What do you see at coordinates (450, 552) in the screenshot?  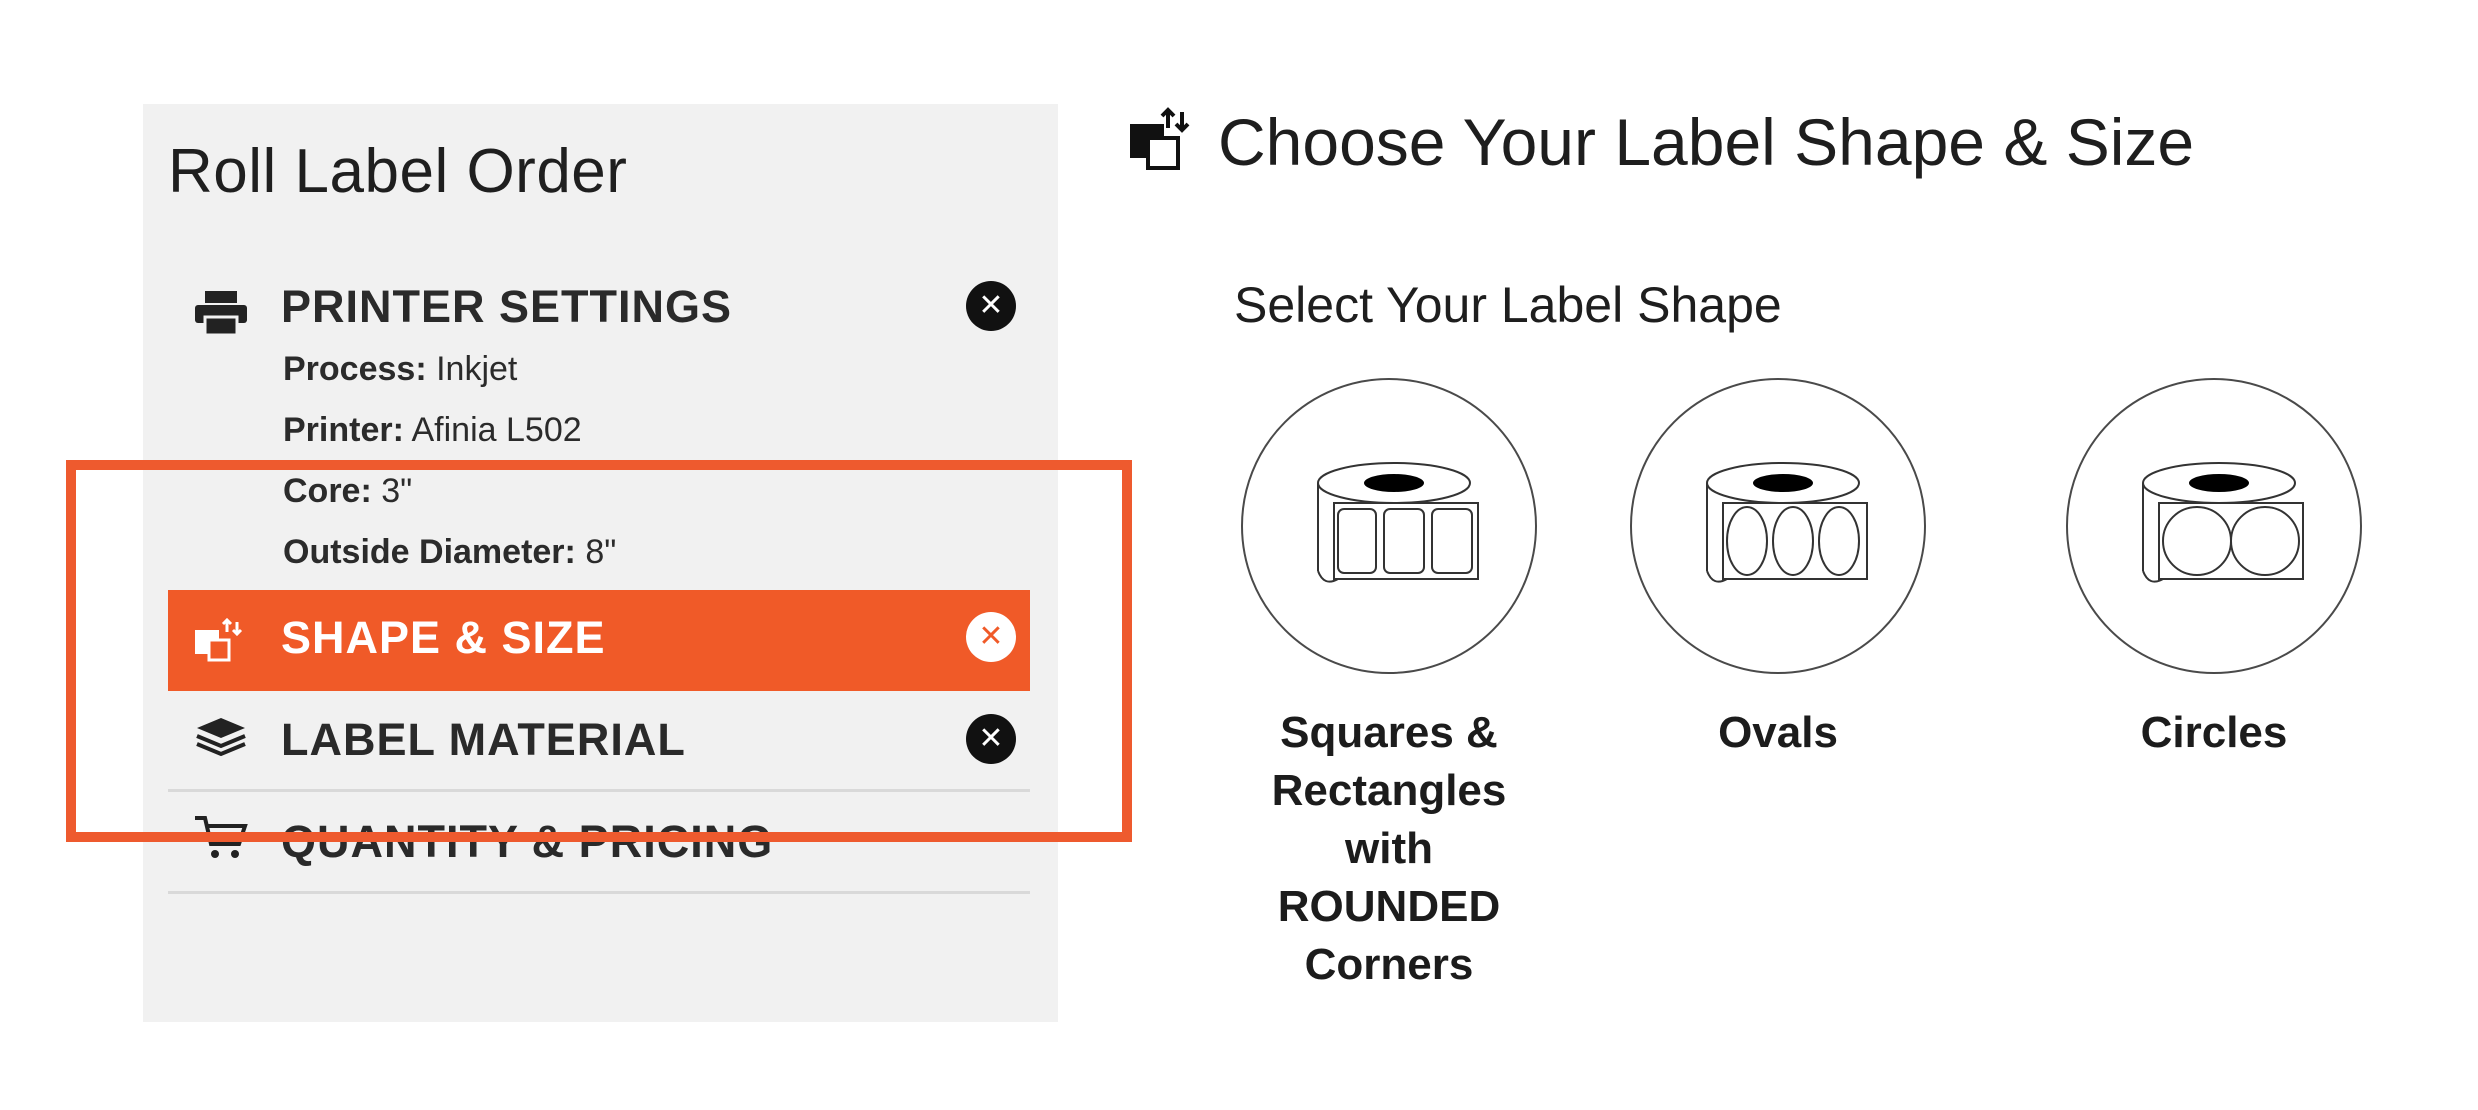 I see `detail-outside-diameter: Outside Diameter: 8"` at bounding box center [450, 552].